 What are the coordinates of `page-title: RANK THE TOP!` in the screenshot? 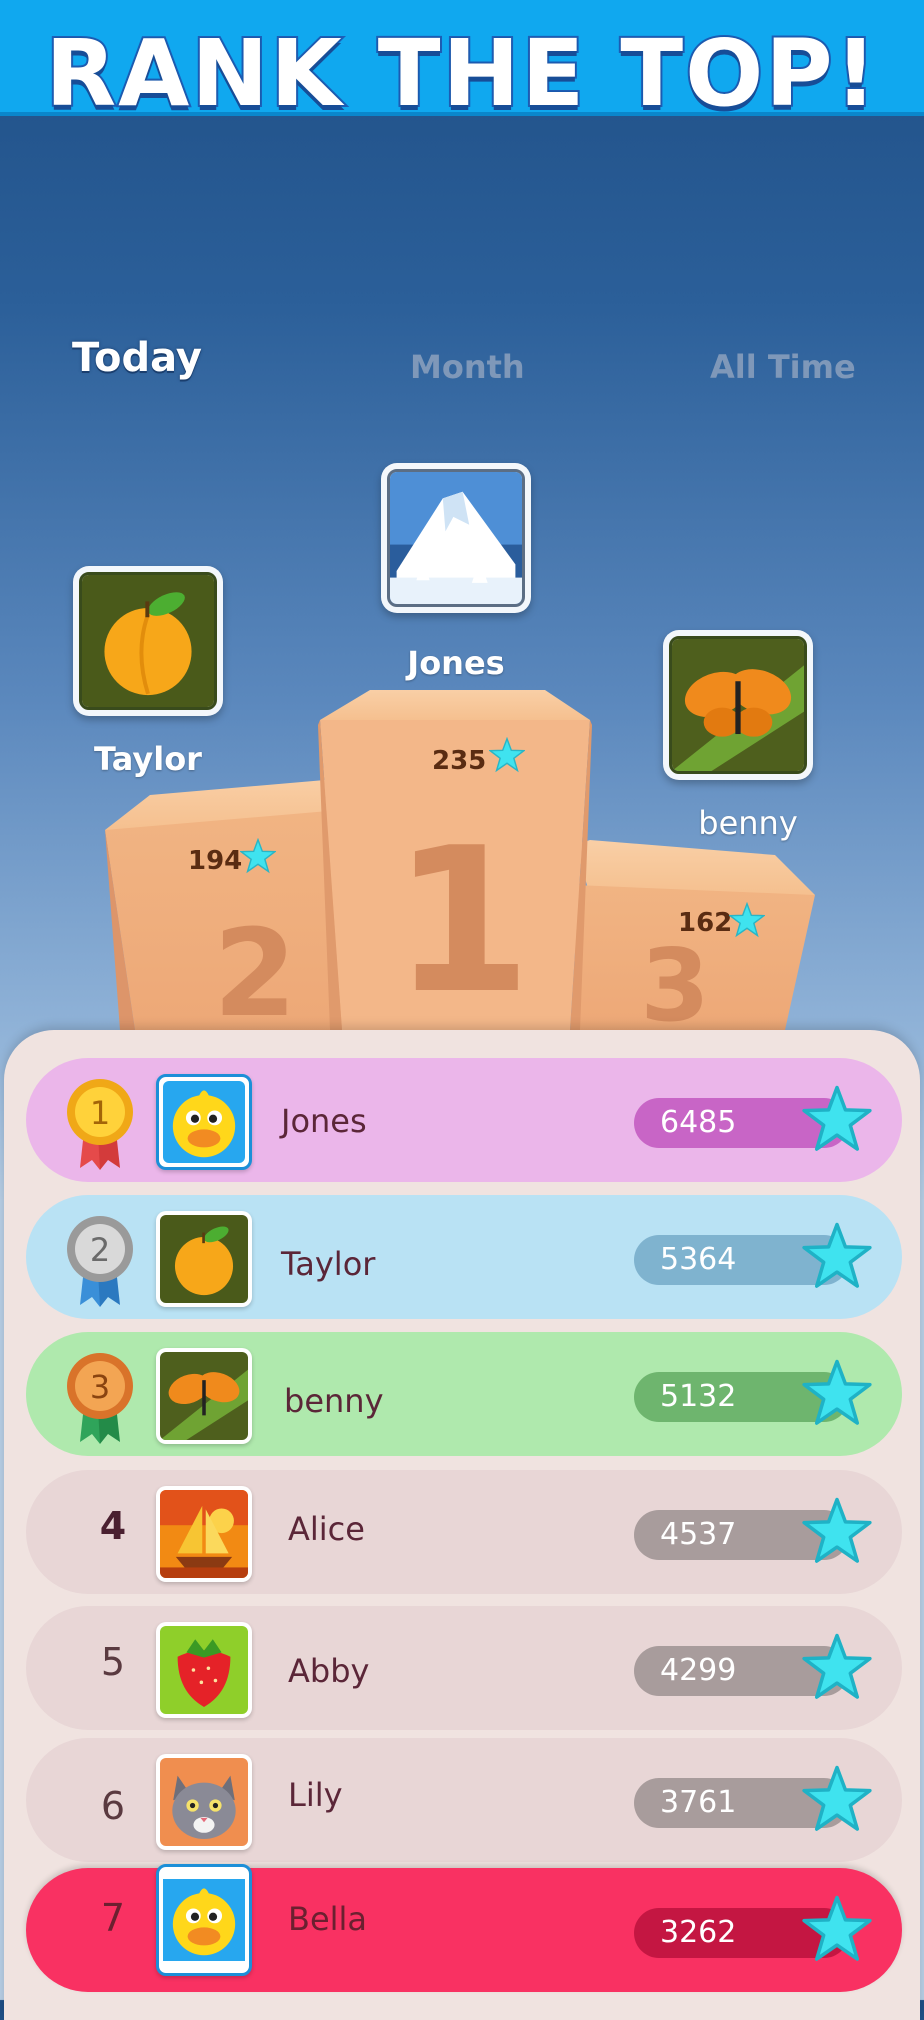 It's located at (461, 73).